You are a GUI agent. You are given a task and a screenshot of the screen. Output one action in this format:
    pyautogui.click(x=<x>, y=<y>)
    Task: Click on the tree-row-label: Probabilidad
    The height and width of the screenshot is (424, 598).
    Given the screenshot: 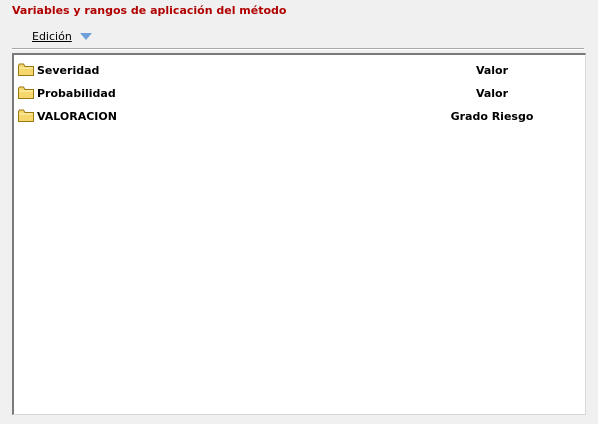 What is the action you would take?
    pyautogui.click(x=76, y=93)
    